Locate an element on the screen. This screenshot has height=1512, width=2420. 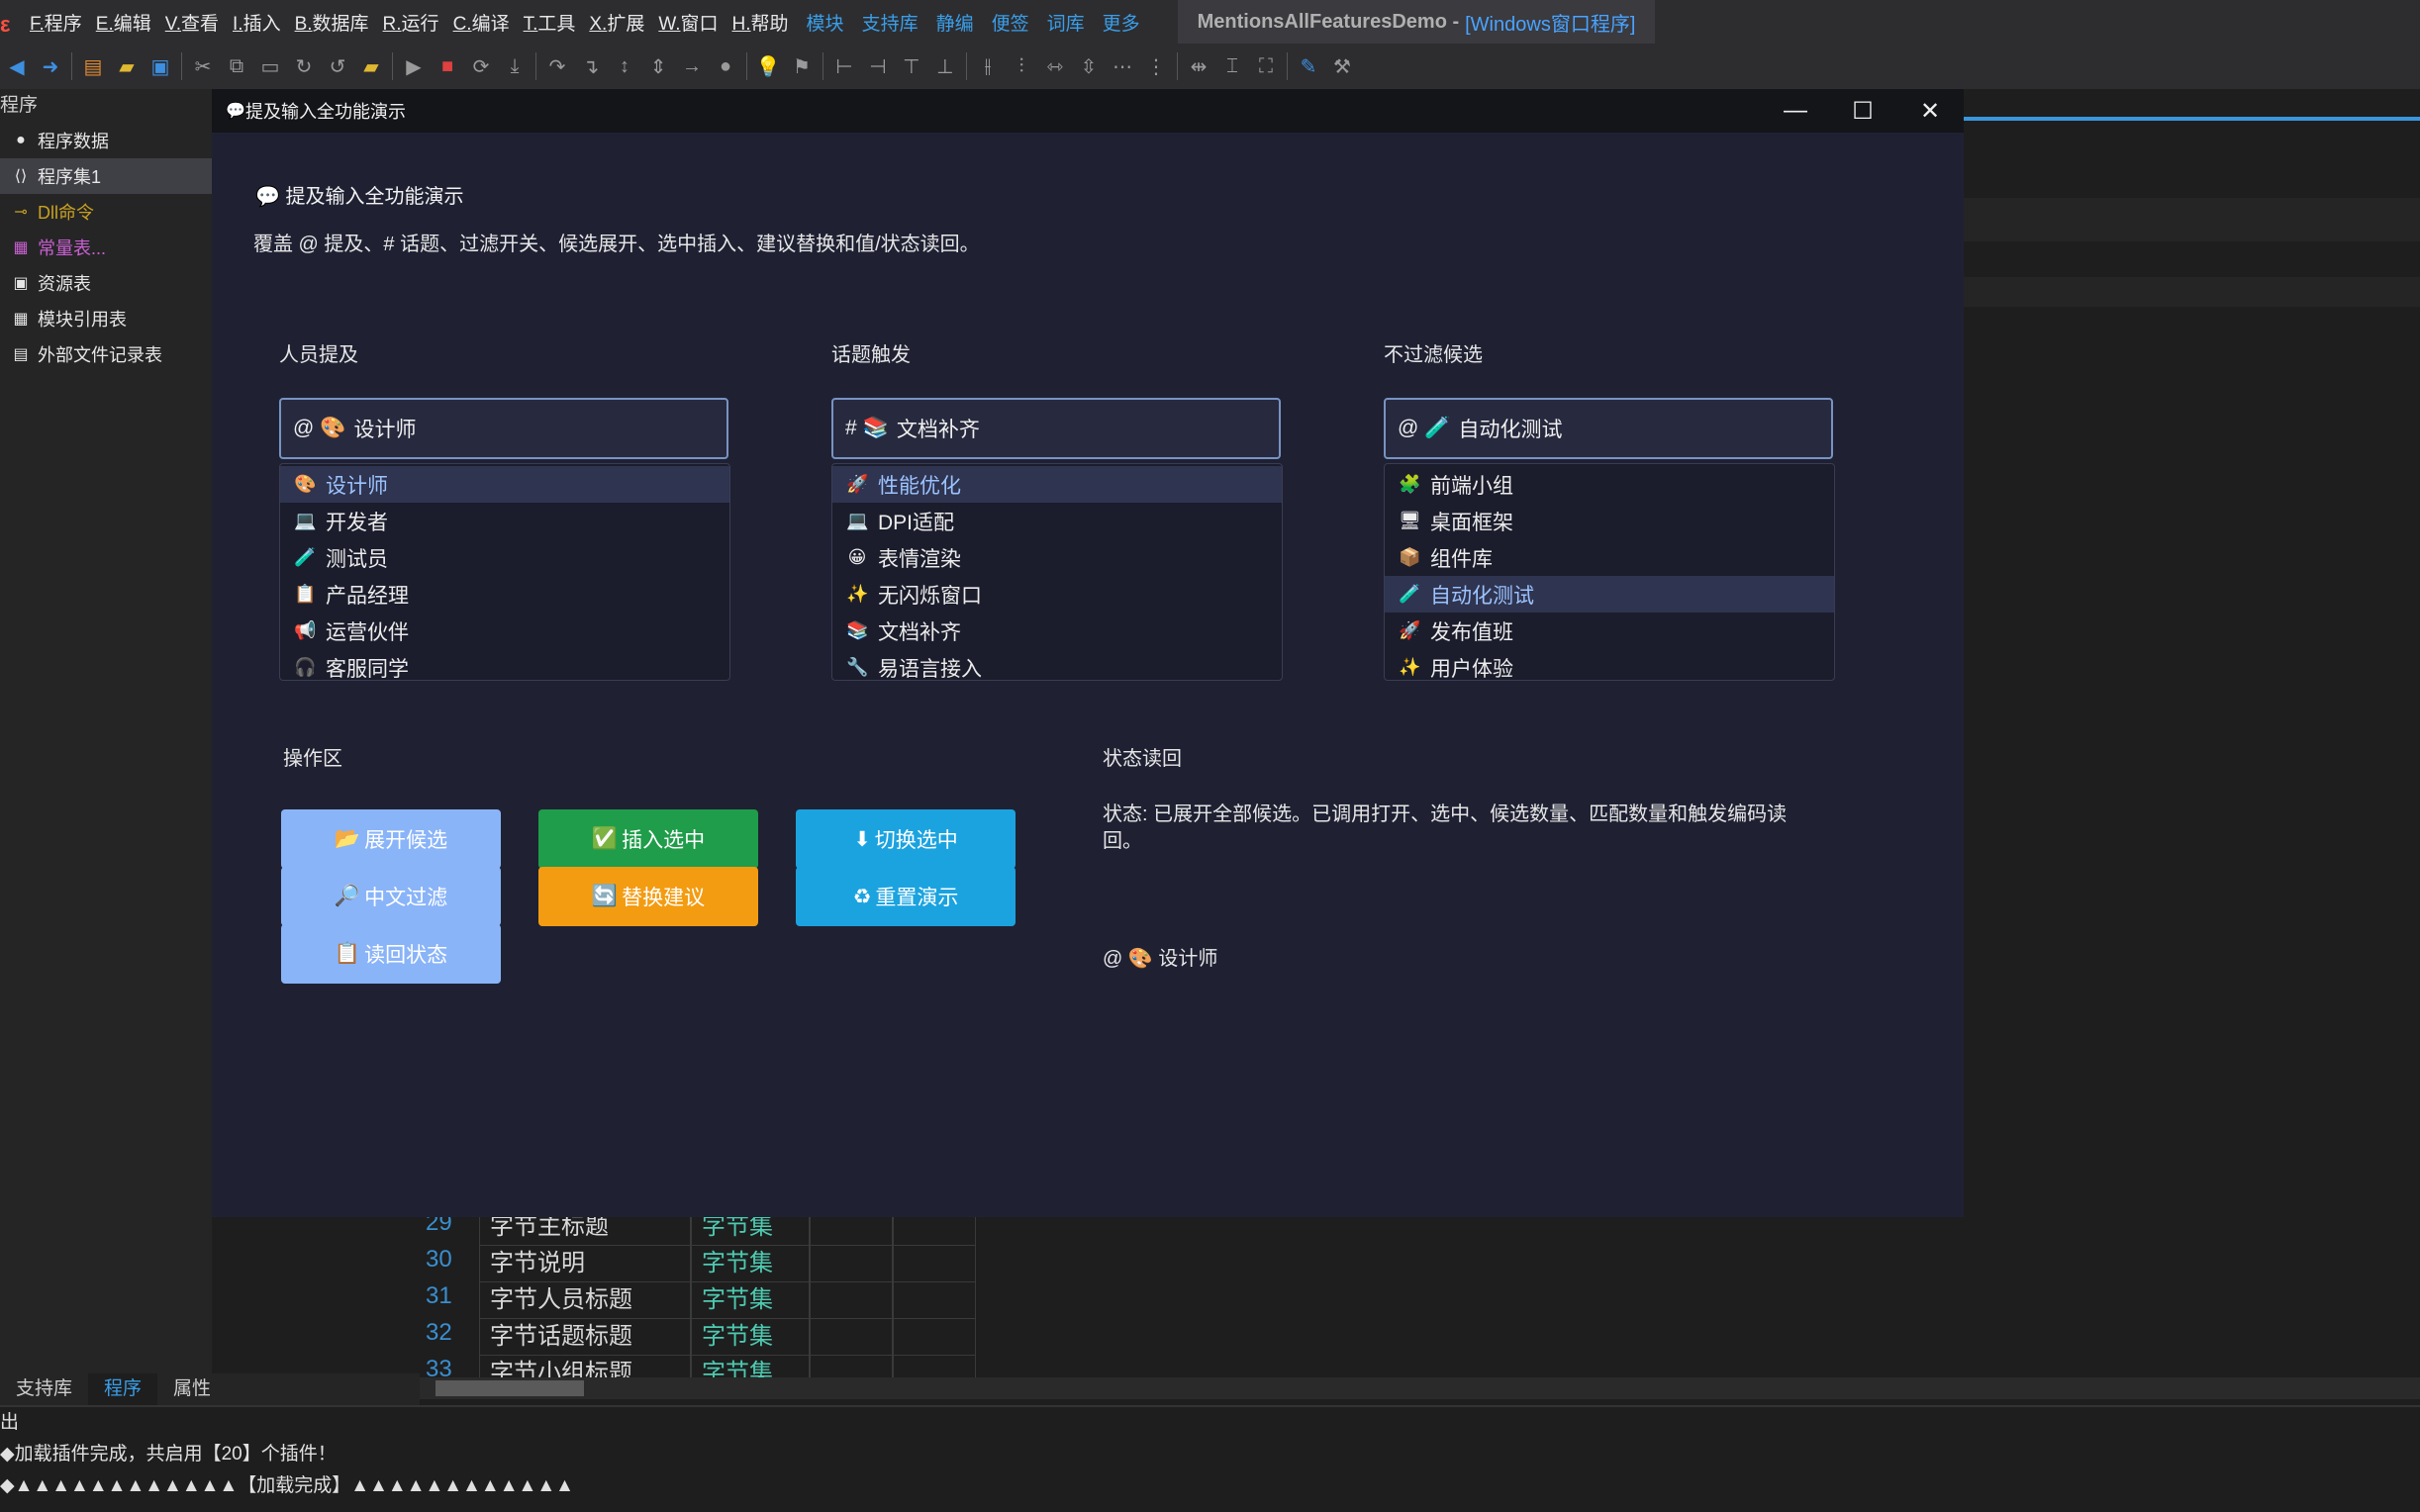
hint-icon: 💡 is located at coordinates (768, 66).